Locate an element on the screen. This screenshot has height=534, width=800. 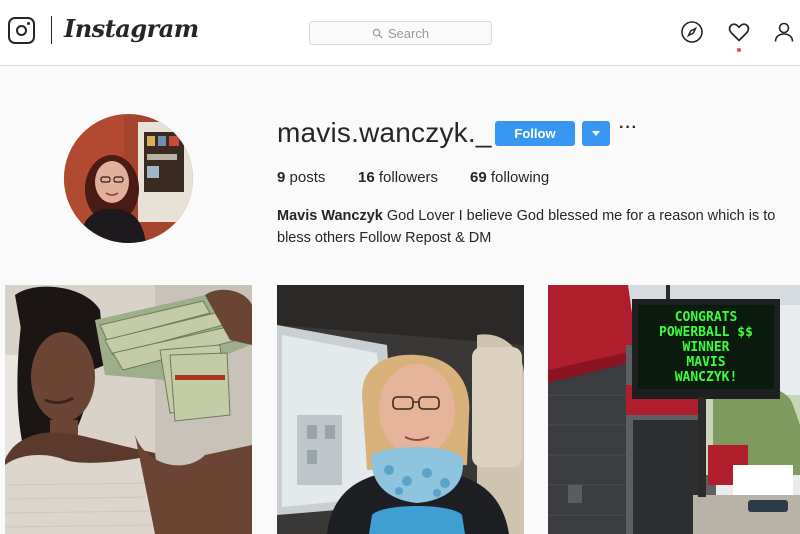
follow-button: Follow is located at coordinates (535, 133).